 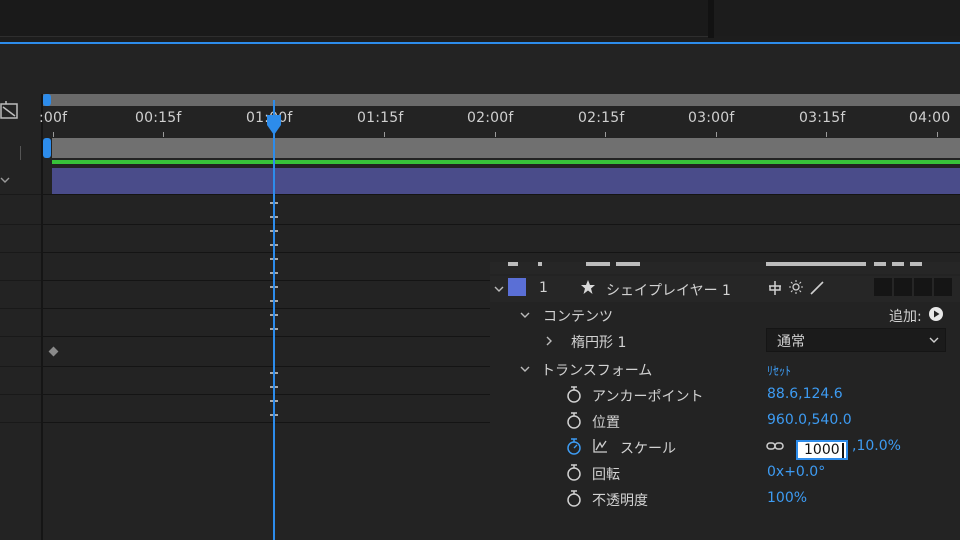 What do you see at coordinates (930, 118) in the screenshot?
I see `tick-label: 04:00` at bounding box center [930, 118].